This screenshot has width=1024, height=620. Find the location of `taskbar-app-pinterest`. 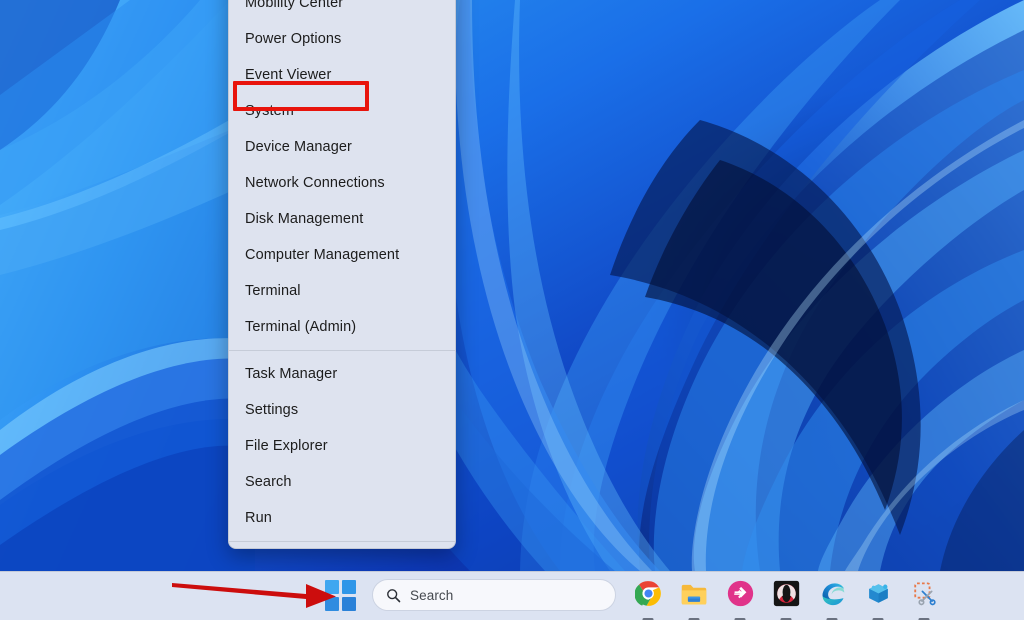

taskbar-app-pinterest is located at coordinates (740, 596).